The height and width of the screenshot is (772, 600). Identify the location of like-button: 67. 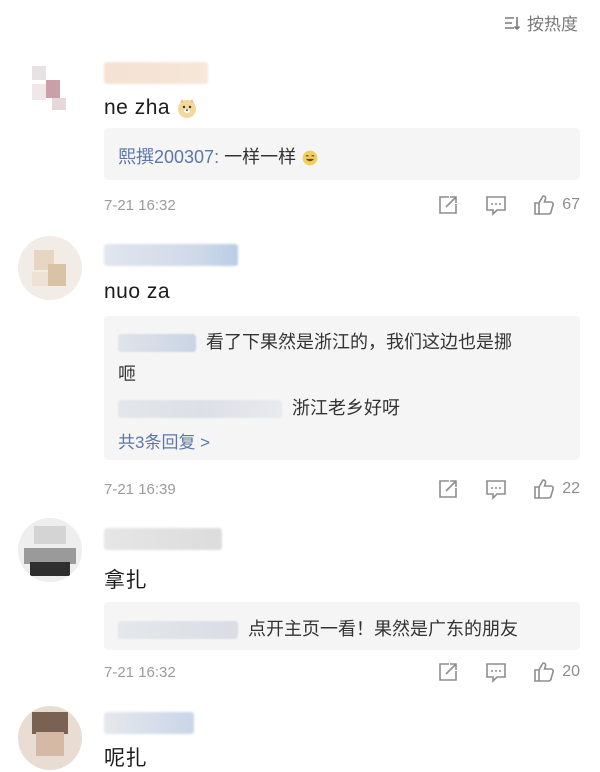
(556, 205).